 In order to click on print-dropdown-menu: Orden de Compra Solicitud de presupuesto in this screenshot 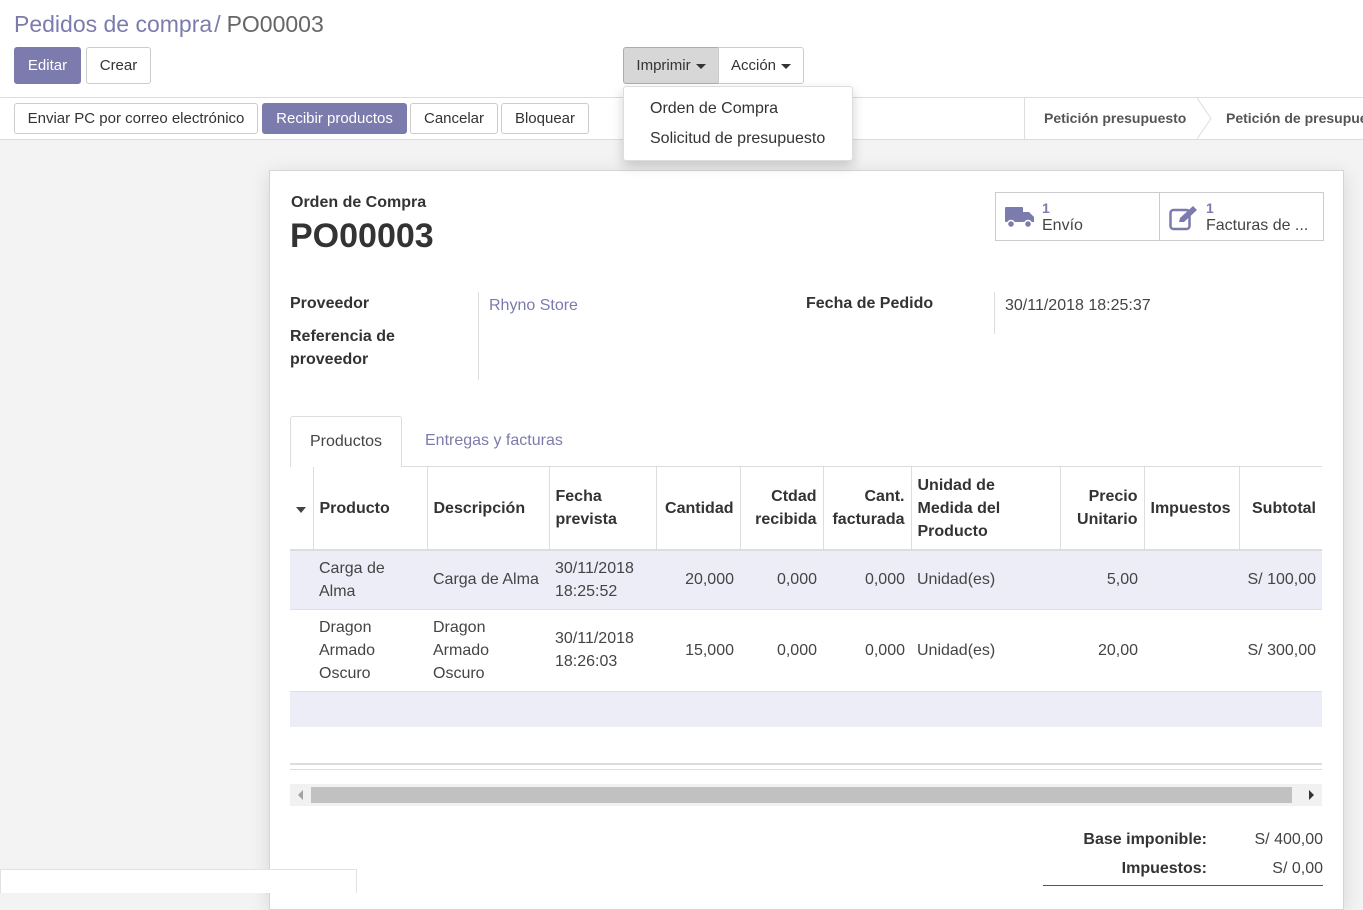, I will do `click(738, 123)`.